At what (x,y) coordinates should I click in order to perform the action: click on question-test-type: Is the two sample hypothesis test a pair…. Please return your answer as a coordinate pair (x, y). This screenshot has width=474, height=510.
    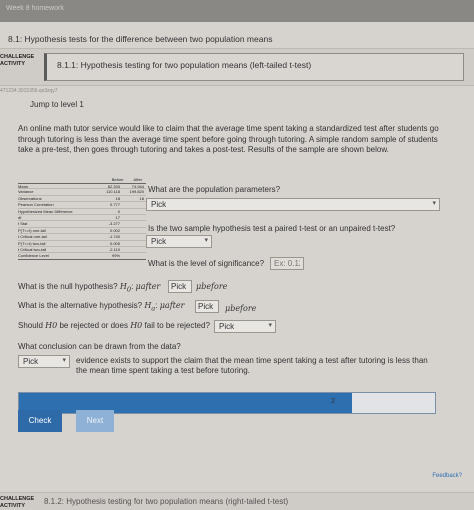
    Looking at the image, I should click on (271, 228).